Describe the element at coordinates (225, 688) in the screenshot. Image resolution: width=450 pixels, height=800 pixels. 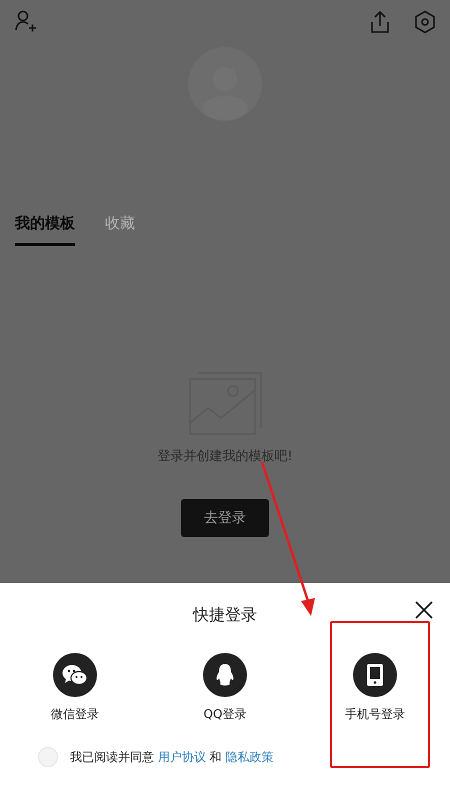
I see `login-option: QQ登录` at that location.